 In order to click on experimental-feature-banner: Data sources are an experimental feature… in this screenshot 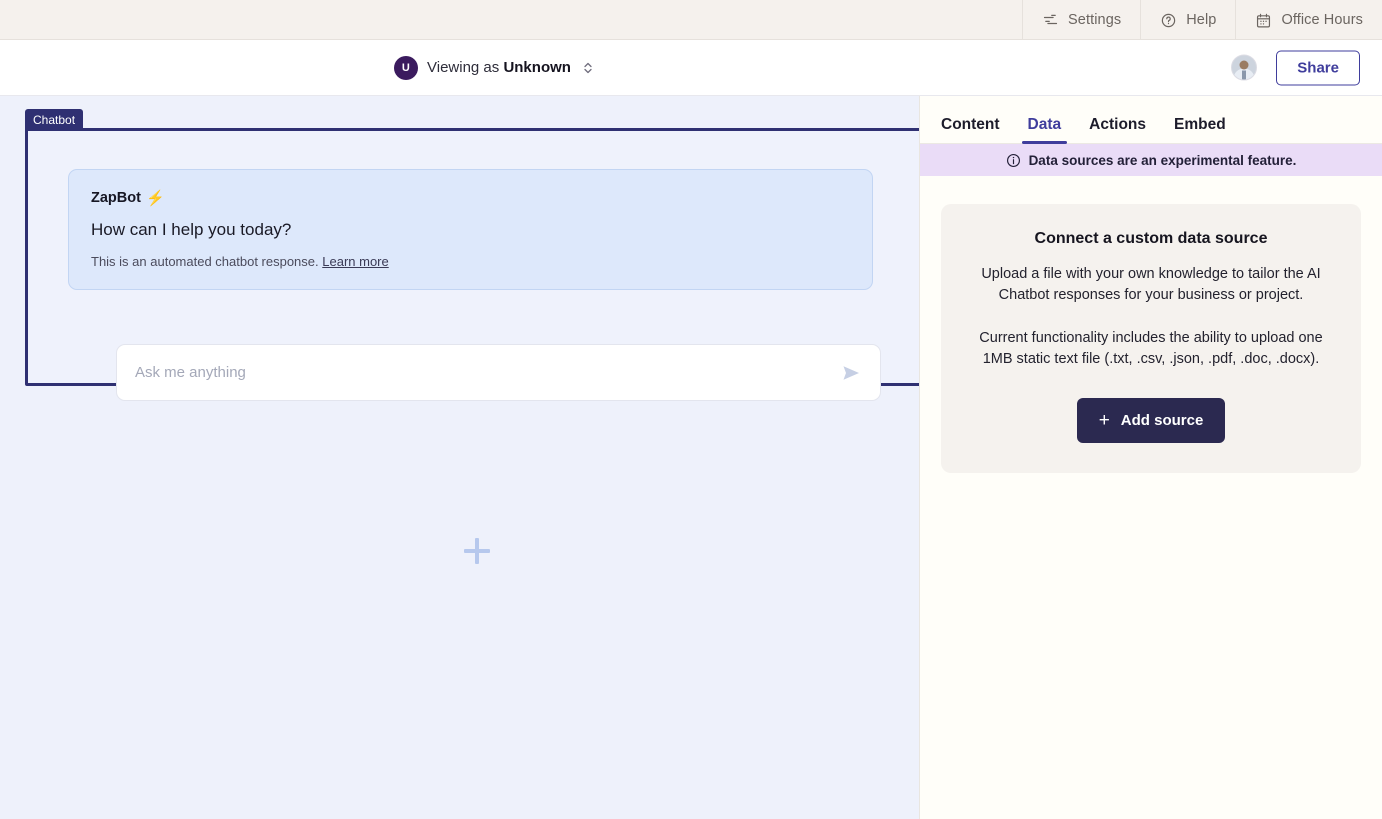, I will do `click(1151, 160)`.